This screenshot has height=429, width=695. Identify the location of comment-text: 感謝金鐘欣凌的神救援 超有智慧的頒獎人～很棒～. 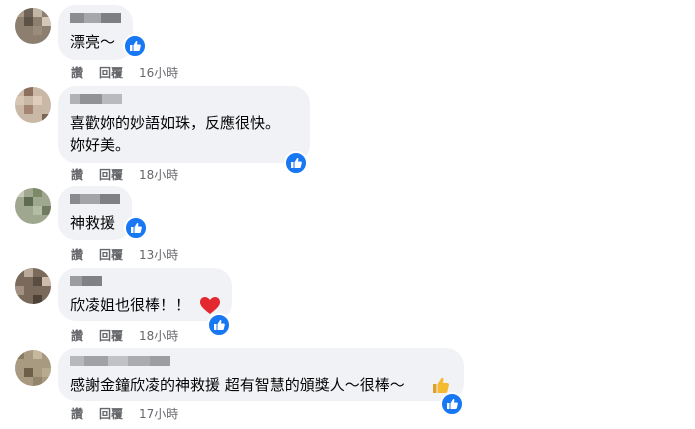
(237, 385).